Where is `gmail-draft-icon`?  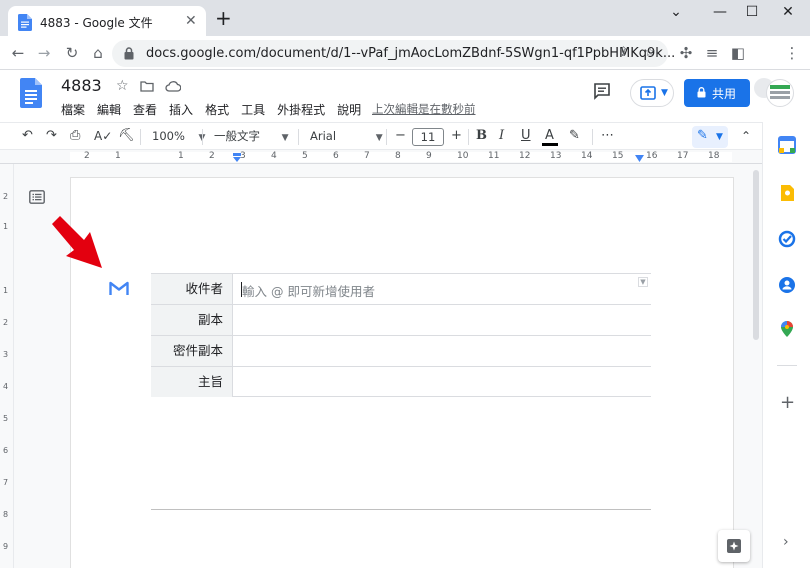
gmail-draft-icon is located at coordinates (119, 288).